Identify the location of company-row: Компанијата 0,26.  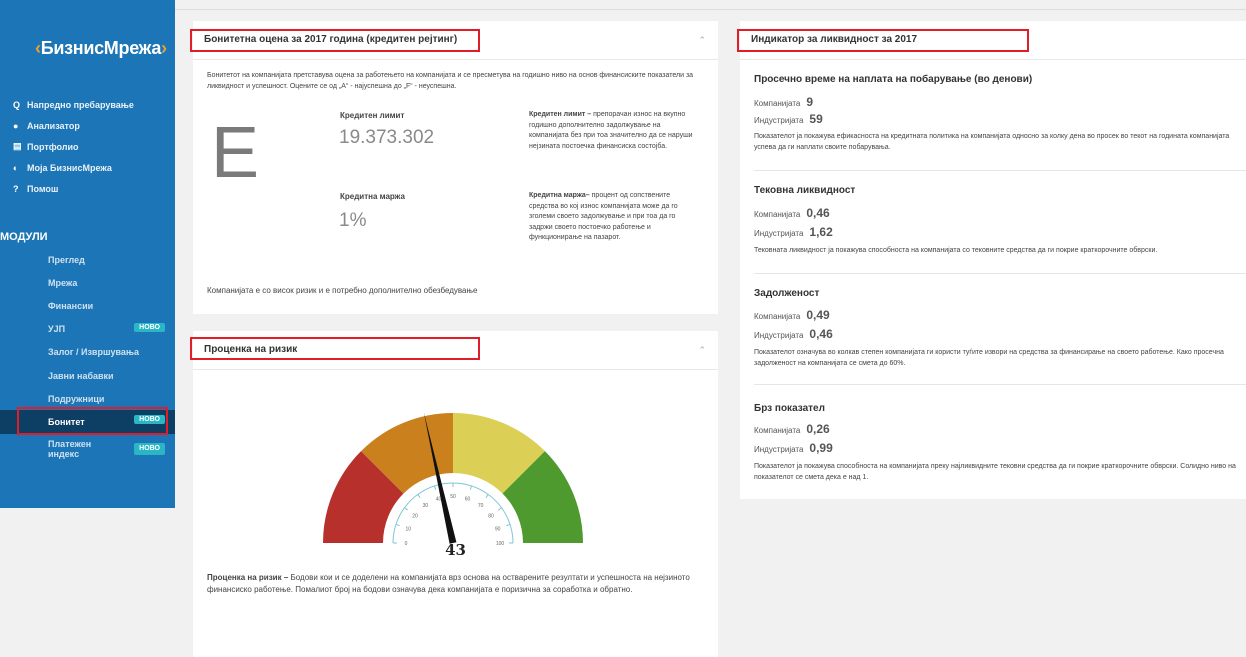
(792, 429).